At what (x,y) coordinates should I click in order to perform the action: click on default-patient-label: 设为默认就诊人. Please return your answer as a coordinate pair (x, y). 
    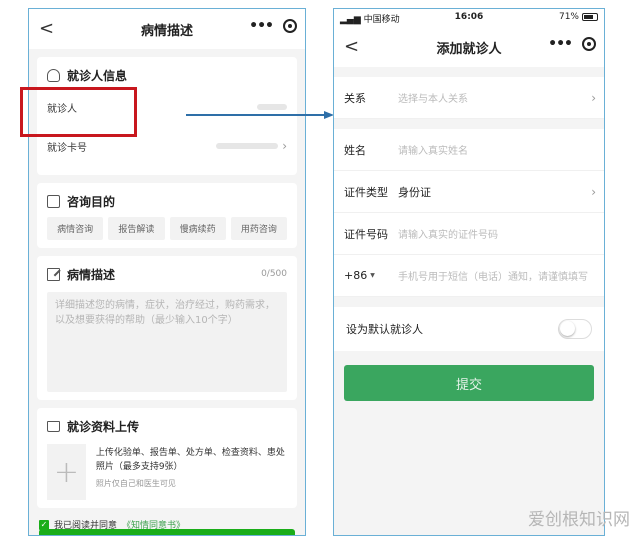
    Looking at the image, I should click on (384, 329).